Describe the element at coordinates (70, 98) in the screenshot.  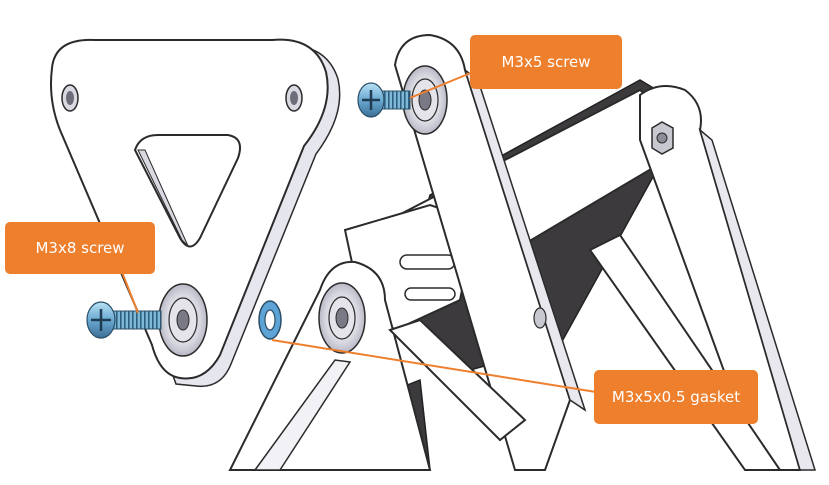
I see `plate-hole-left` at that location.